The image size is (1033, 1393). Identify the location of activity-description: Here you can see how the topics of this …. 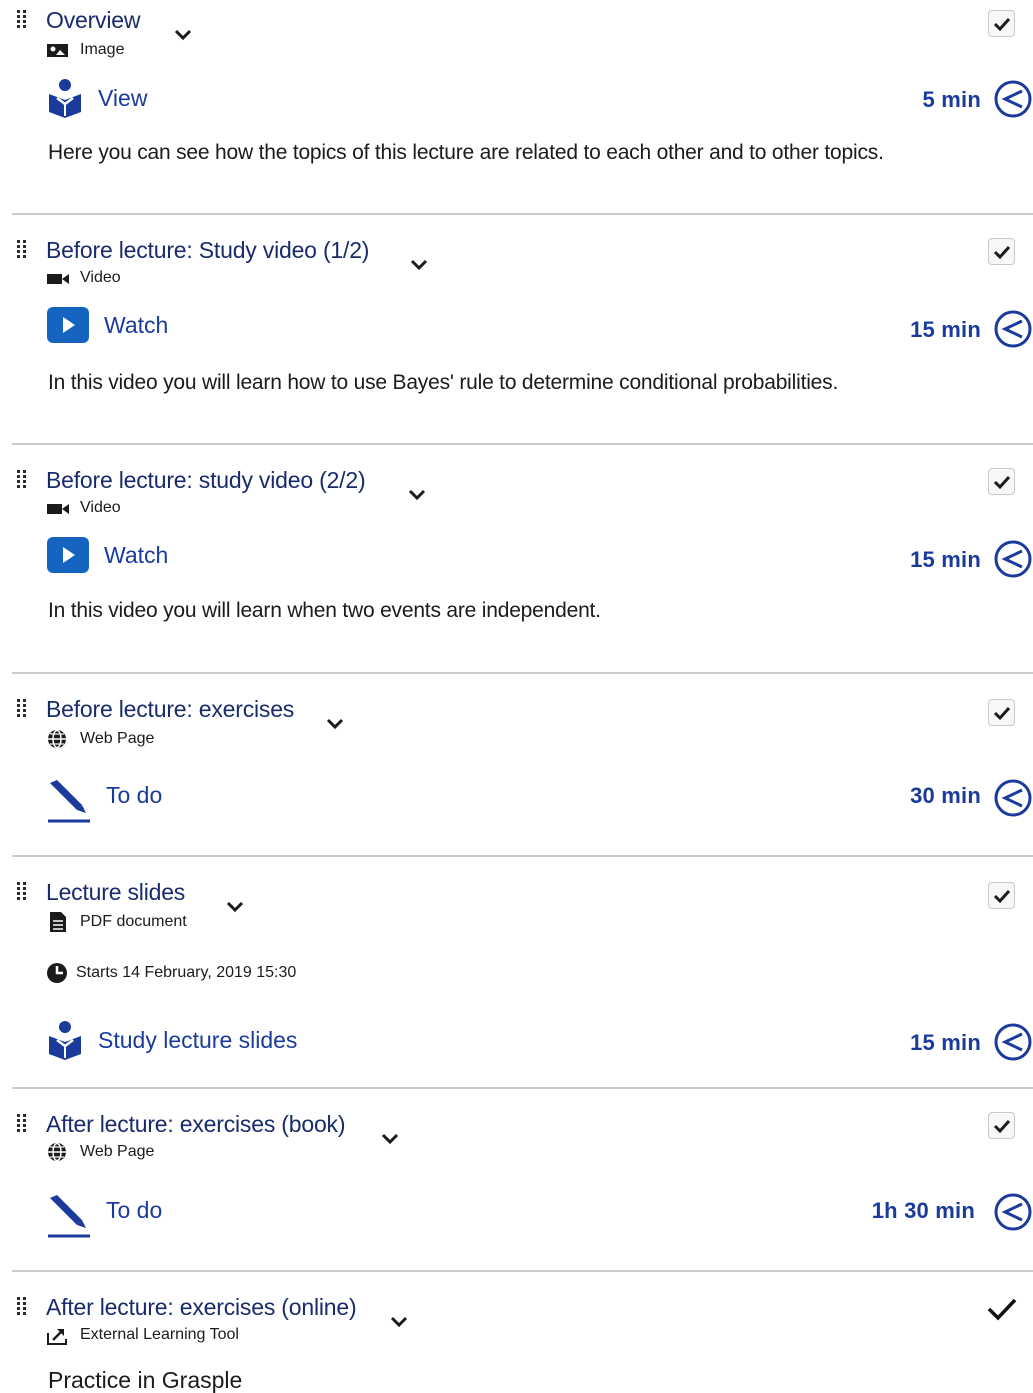
(466, 152).